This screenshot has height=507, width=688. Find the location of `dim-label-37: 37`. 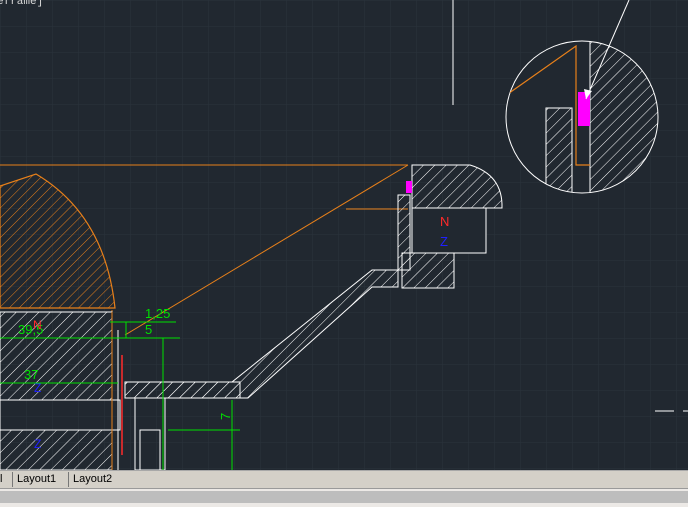

dim-label-37: 37 is located at coordinates (31, 374).